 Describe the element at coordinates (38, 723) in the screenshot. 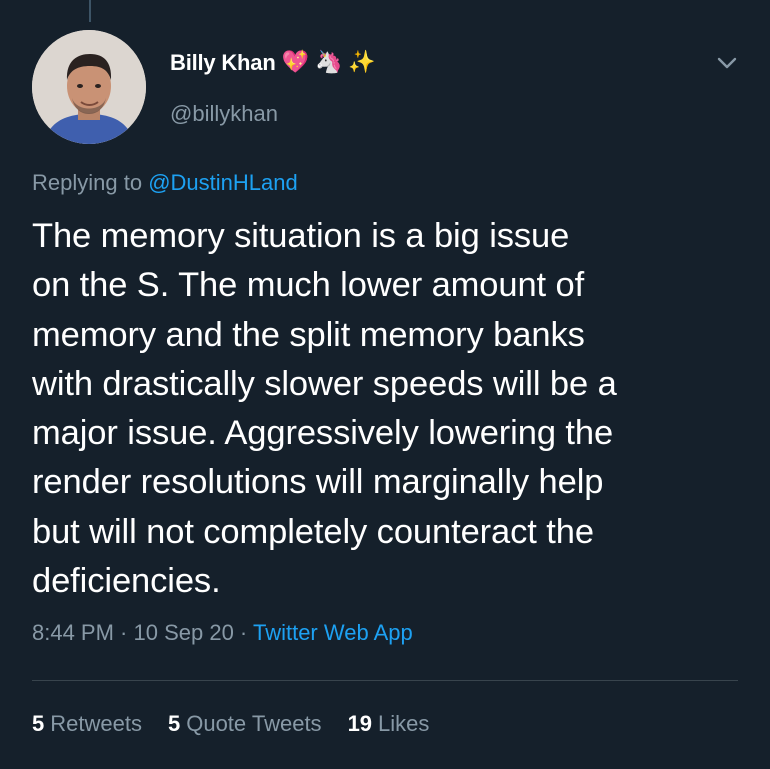

I see `retweets-count: 5` at that location.